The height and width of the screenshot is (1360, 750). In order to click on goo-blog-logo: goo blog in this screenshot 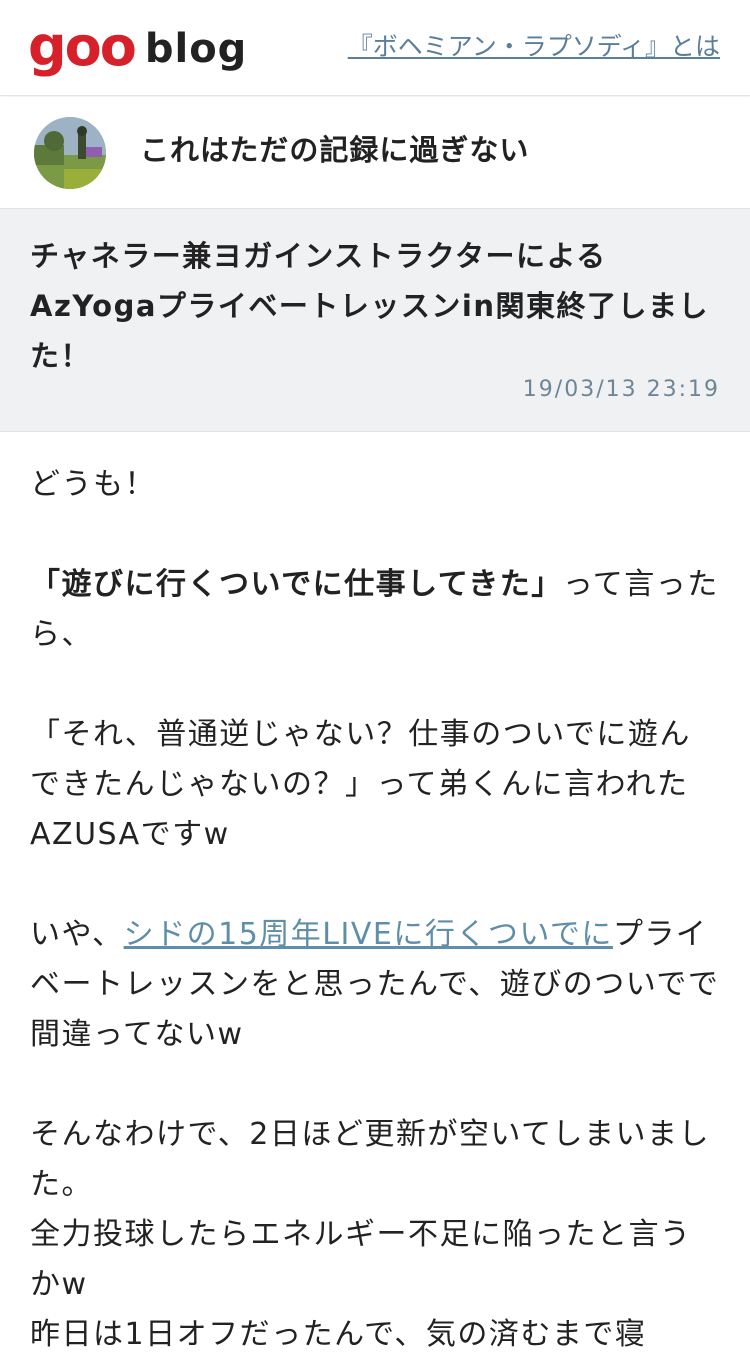, I will do `click(137, 44)`.